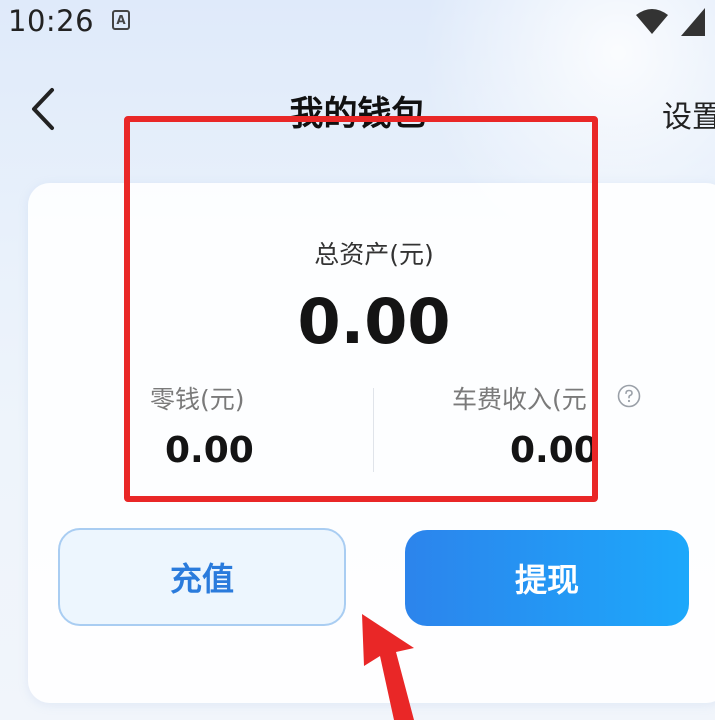 The height and width of the screenshot is (720, 715). I want to click on question-circle-icon, so click(629, 396).